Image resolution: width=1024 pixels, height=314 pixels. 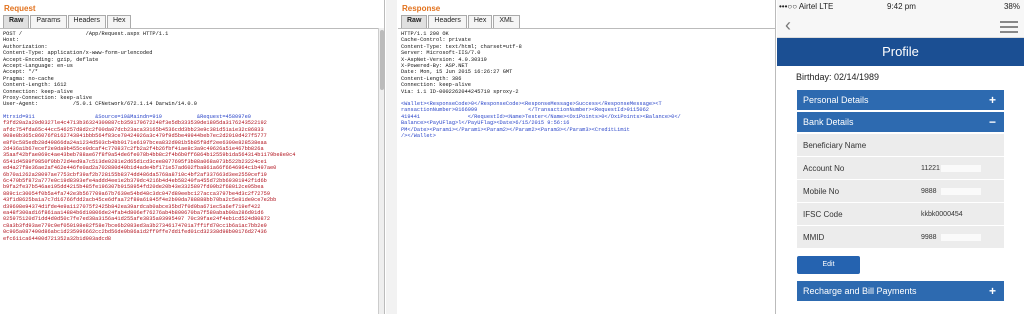 I want to click on request-scrollbar, so click(x=381, y=171).